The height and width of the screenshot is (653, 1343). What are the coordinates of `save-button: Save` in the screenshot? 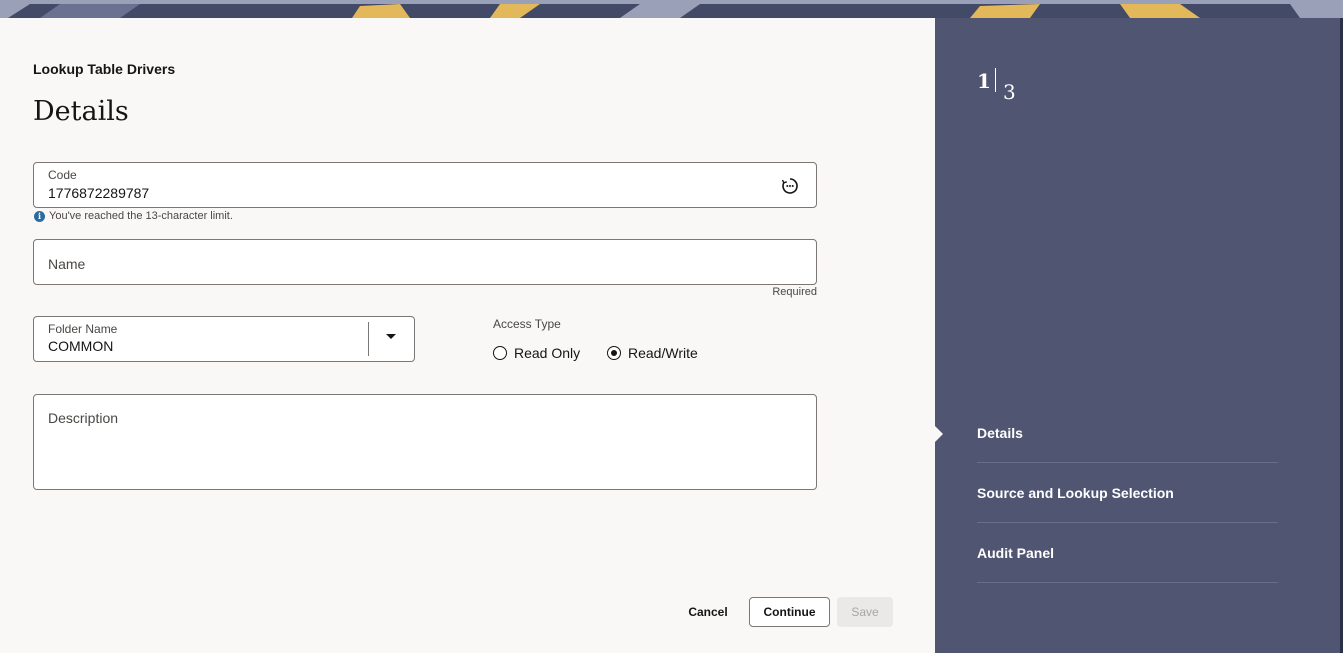 It's located at (865, 612).